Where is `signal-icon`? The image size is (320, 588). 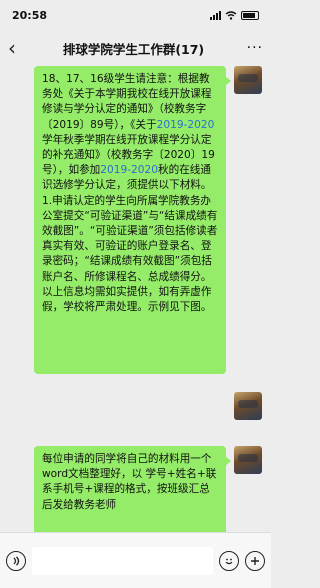 signal-icon is located at coordinates (215, 15).